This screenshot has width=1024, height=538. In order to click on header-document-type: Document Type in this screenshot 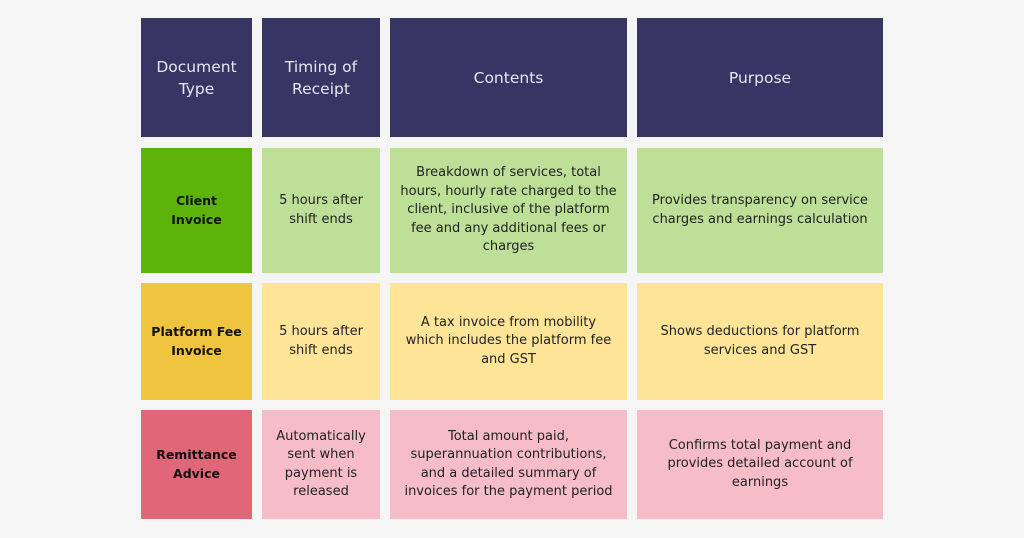, I will do `click(196, 77)`.